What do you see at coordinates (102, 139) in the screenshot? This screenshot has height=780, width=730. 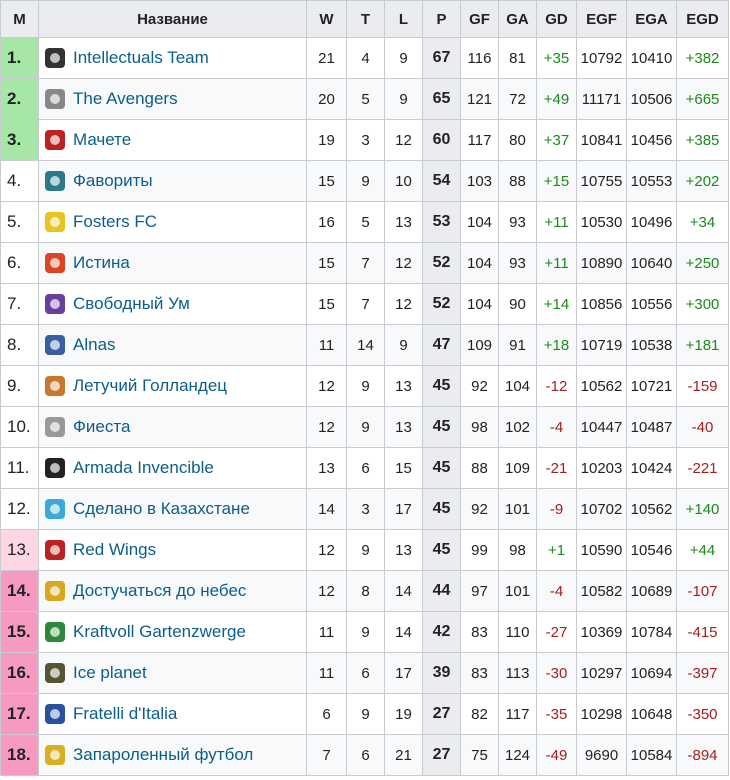 I see `team-link: Мачете` at bounding box center [102, 139].